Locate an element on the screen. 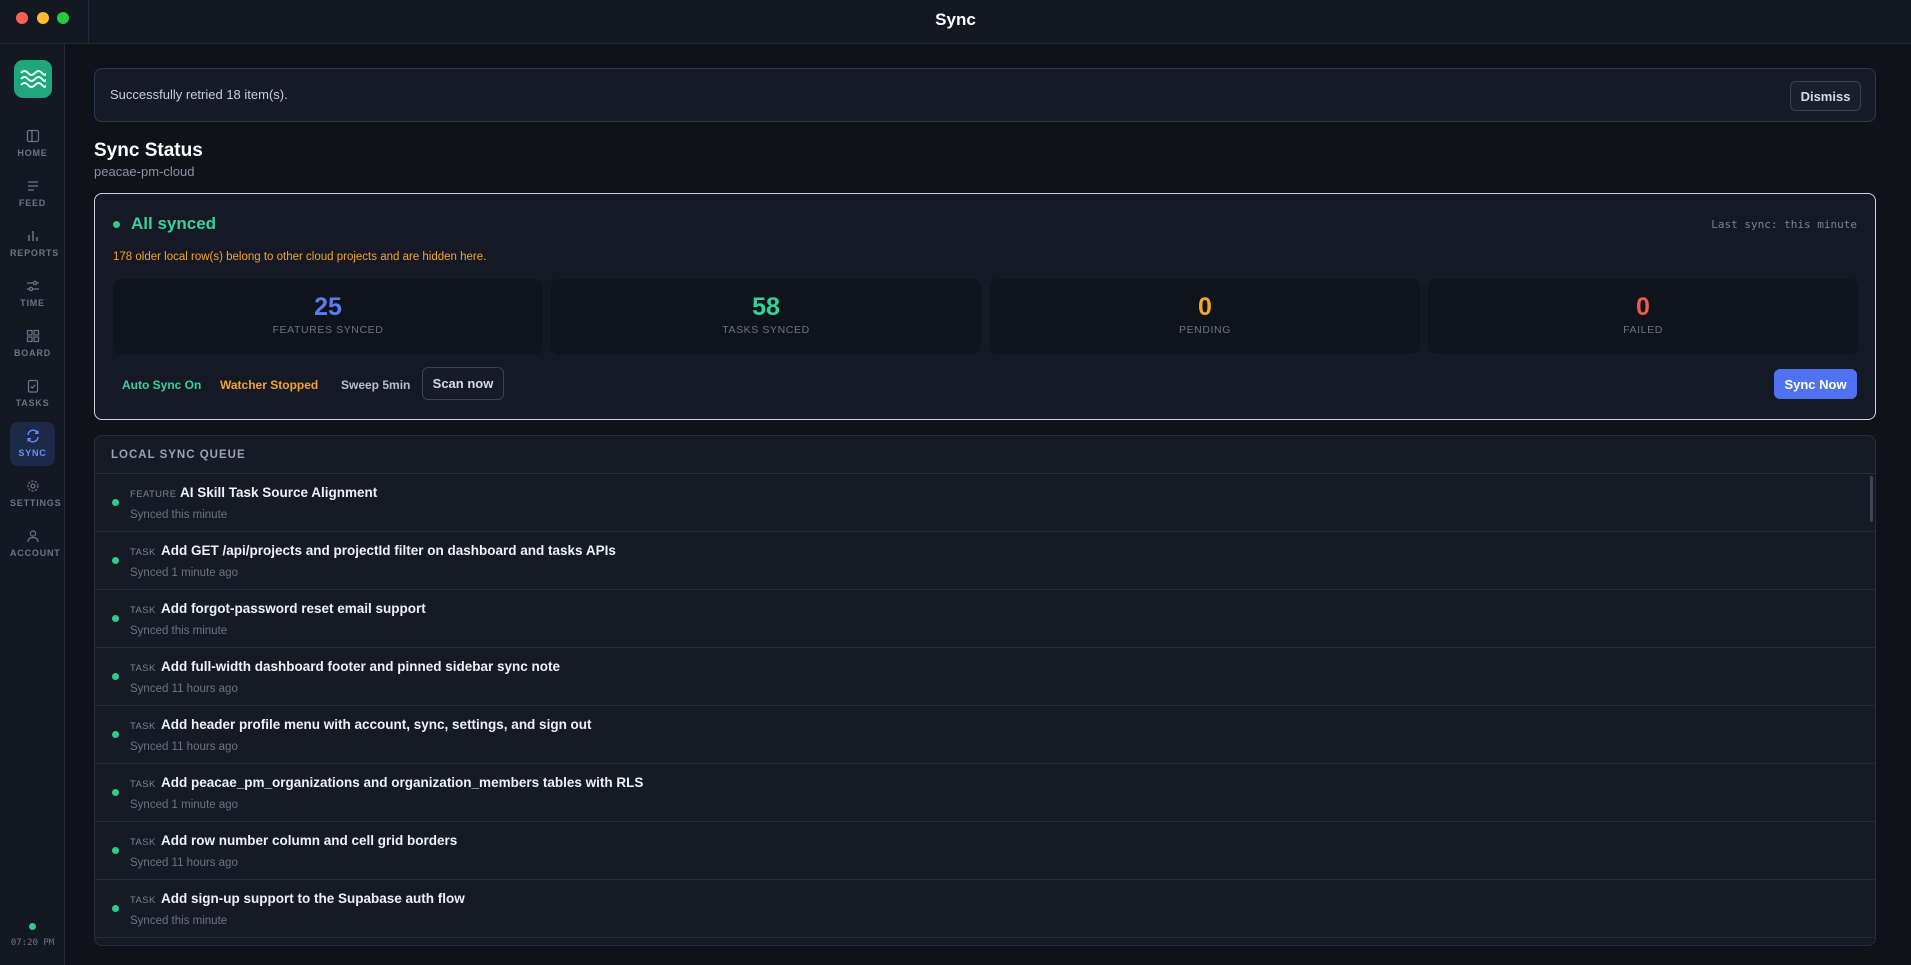 This screenshot has height=965, width=1911. tasks-icon is located at coordinates (32, 386).